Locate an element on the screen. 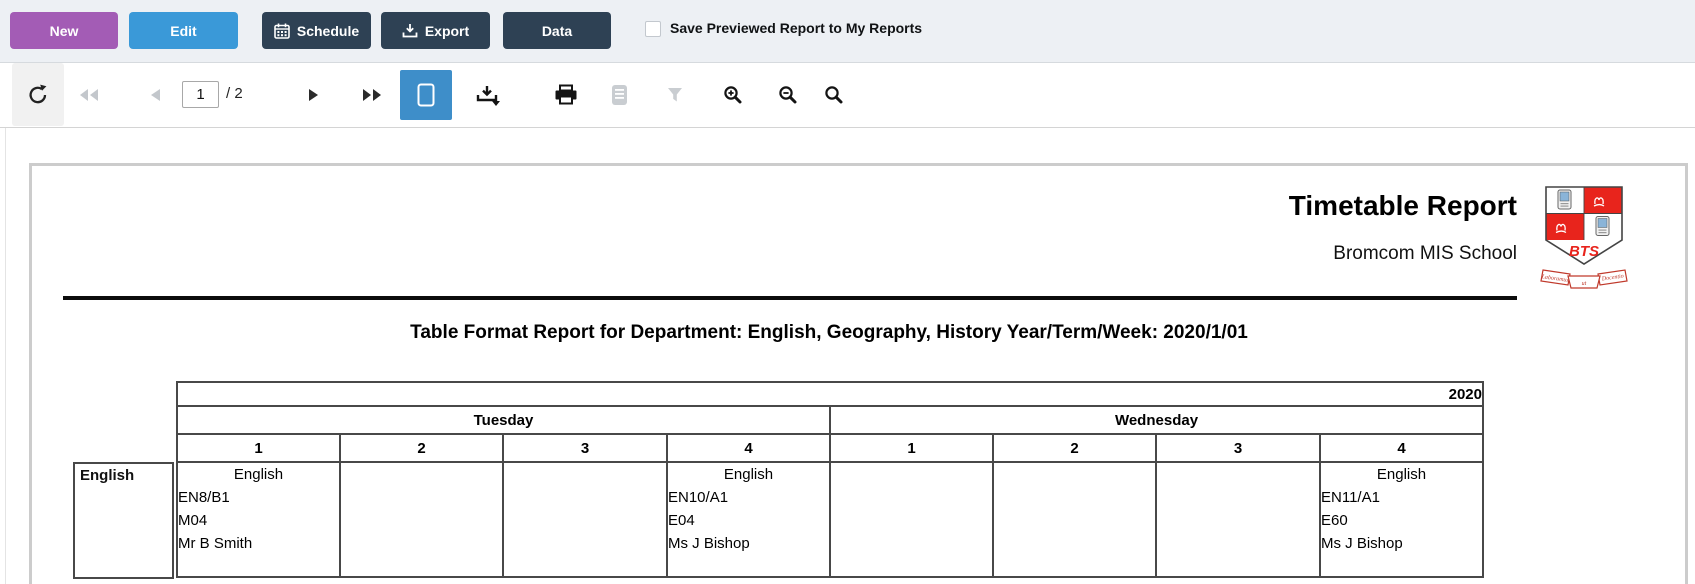 This screenshot has height=584, width=1695. period-header-wednesday-3: 3 is located at coordinates (1238, 448).